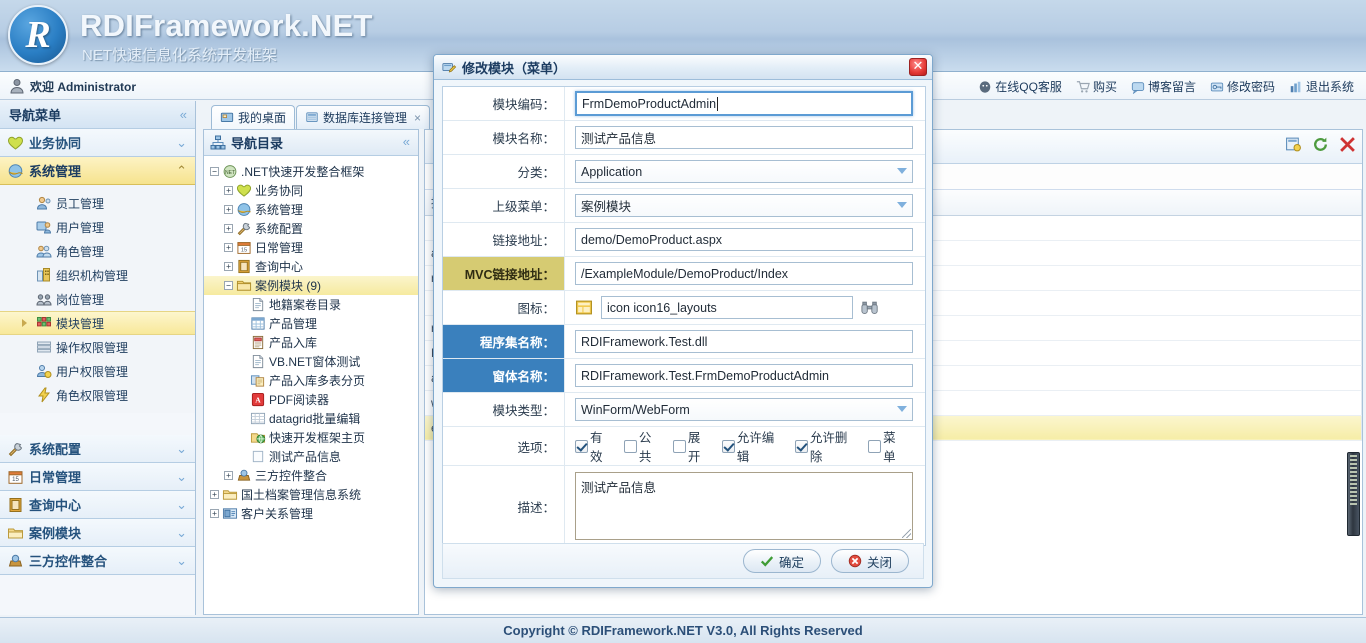 The height and width of the screenshot is (643, 1366). Describe the element at coordinates (1163, 86) in the screenshot. I see `topnav-blog: 博客留言` at that location.